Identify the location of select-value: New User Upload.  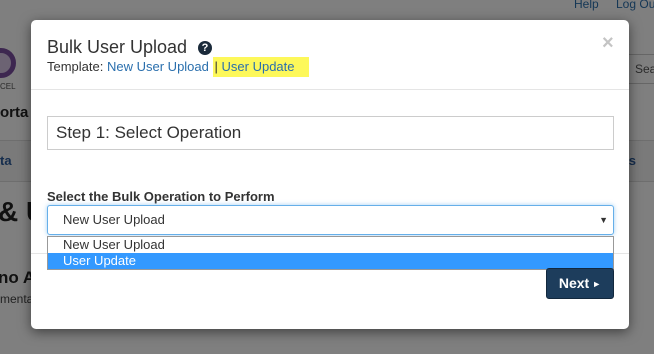
(114, 219).